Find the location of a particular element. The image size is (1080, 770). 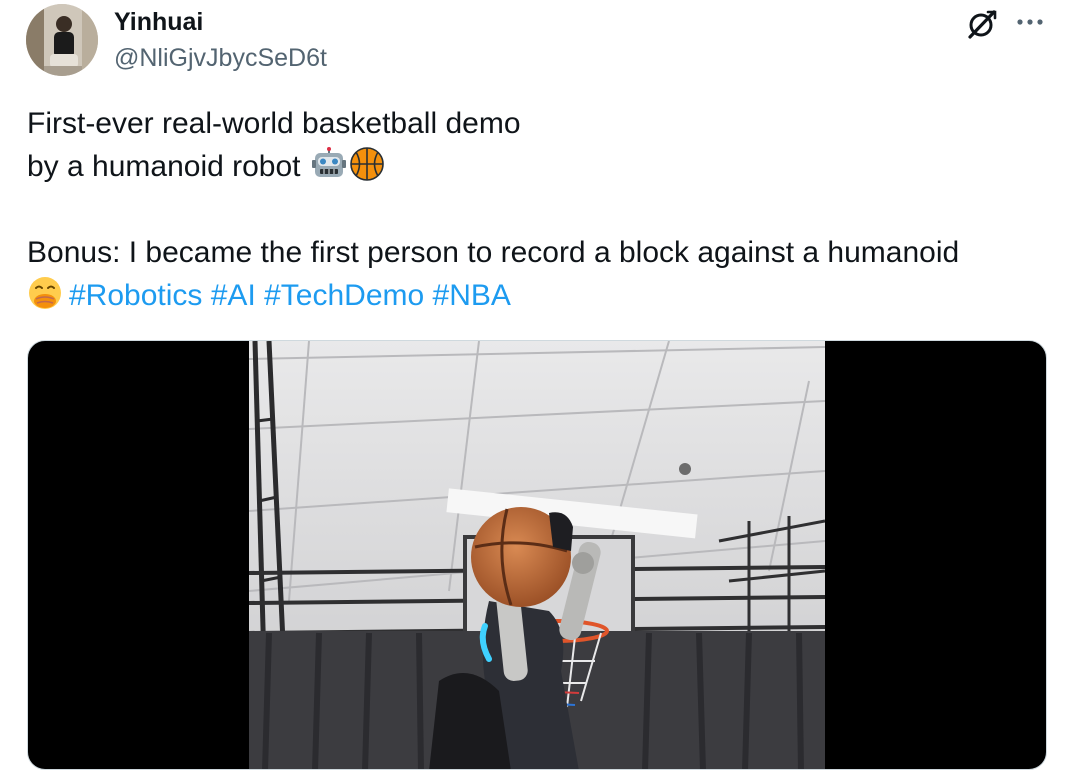

more-horizontal-icon is located at coordinates (1030, 22).